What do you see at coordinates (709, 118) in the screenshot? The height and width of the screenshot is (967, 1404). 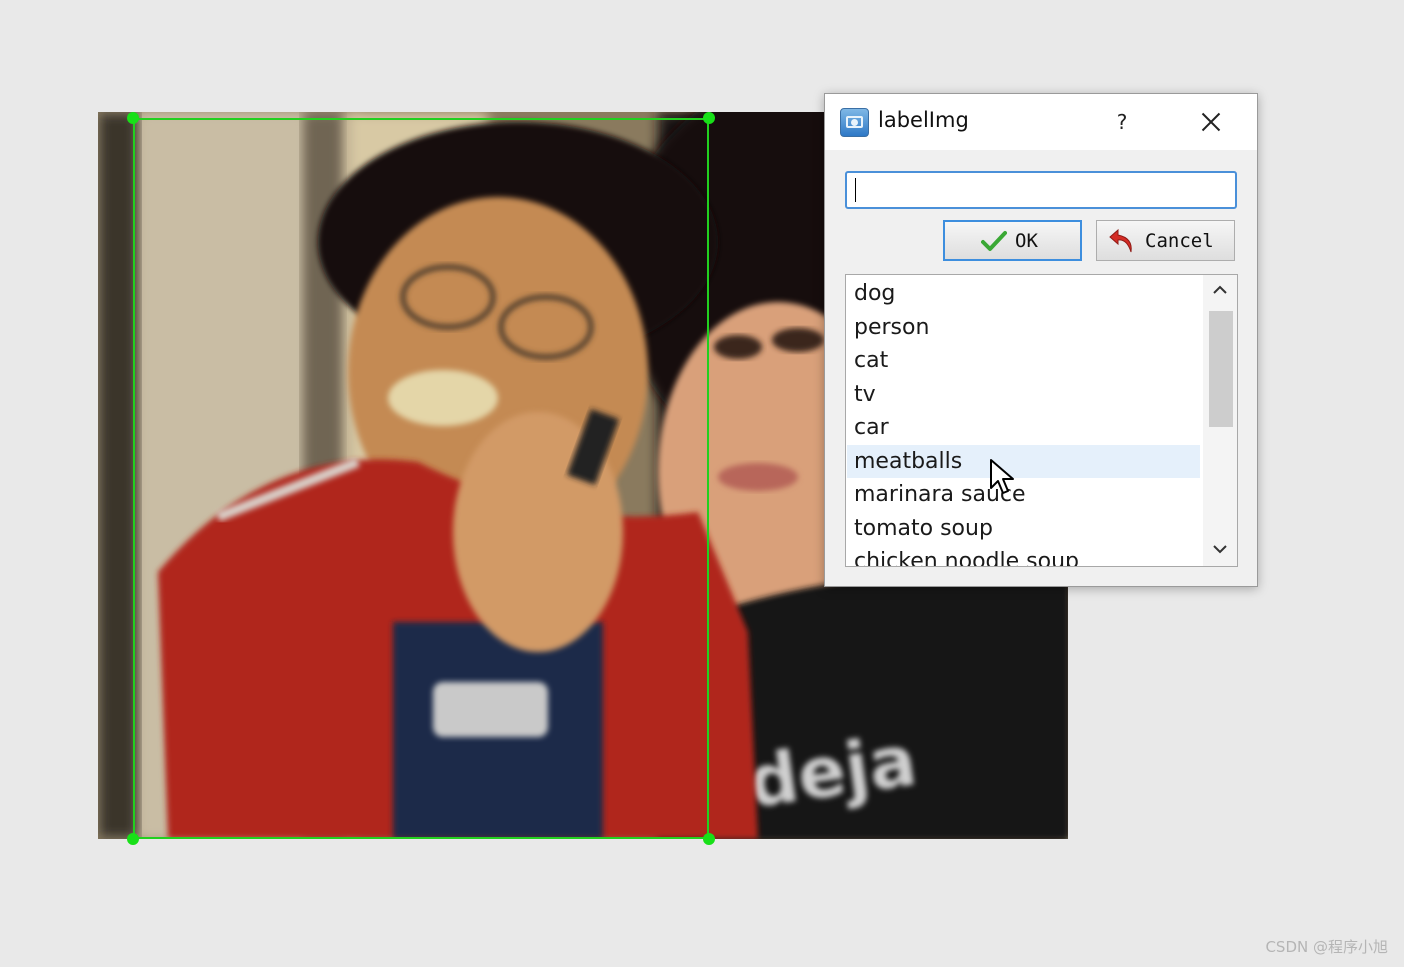 I see `bbox-handle-top-right` at bounding box center [709, 118].